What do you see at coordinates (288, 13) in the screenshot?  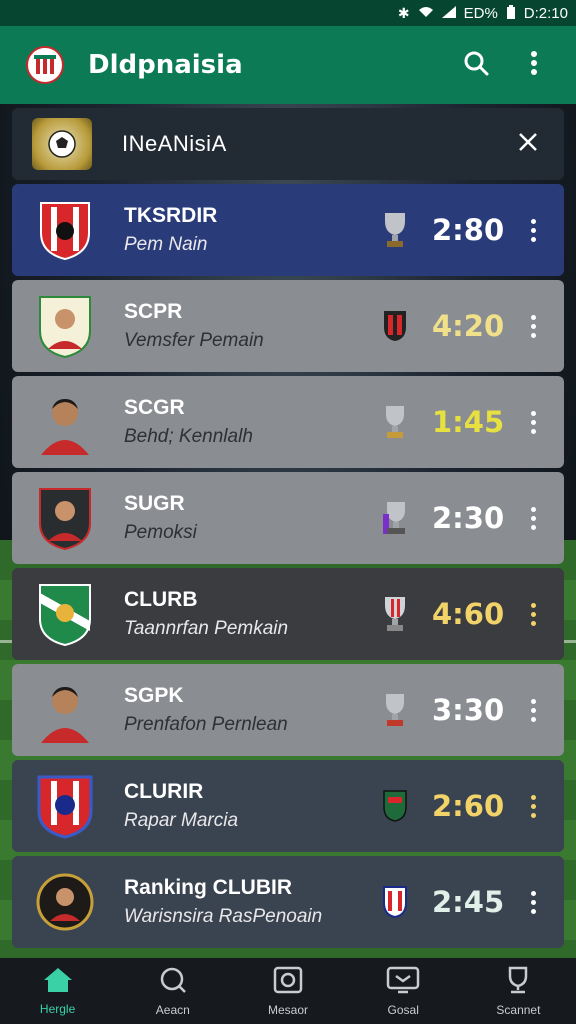 I see `status-bar: ✱ ED% D:2:10` at bounding box center [288, 13].